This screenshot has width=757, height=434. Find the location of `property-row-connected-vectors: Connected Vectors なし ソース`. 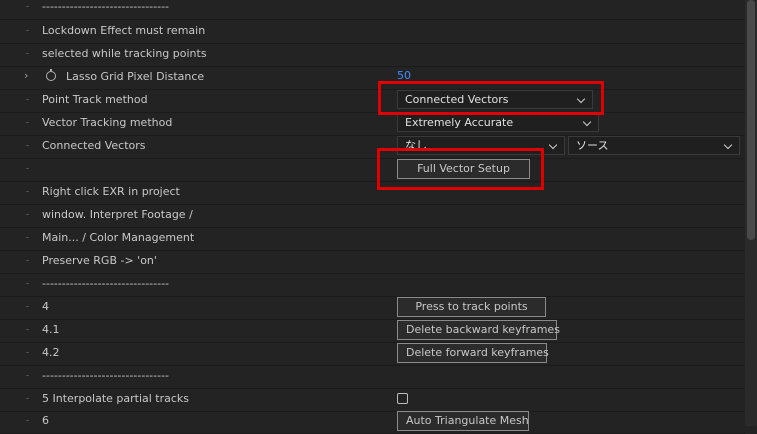

property-row-connected-vectors: Connected Vectors なし ソース is located at coordinates (372, 147).